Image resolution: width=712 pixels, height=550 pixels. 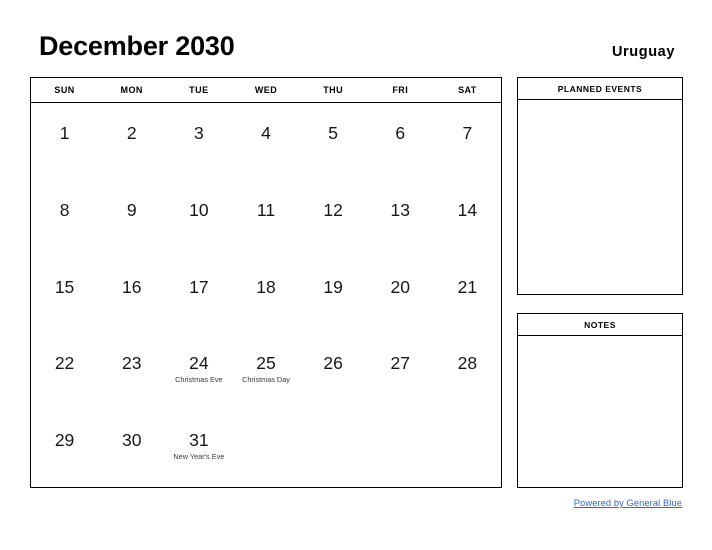 I want to click on planned-events-body, so click(x=600, y=197).